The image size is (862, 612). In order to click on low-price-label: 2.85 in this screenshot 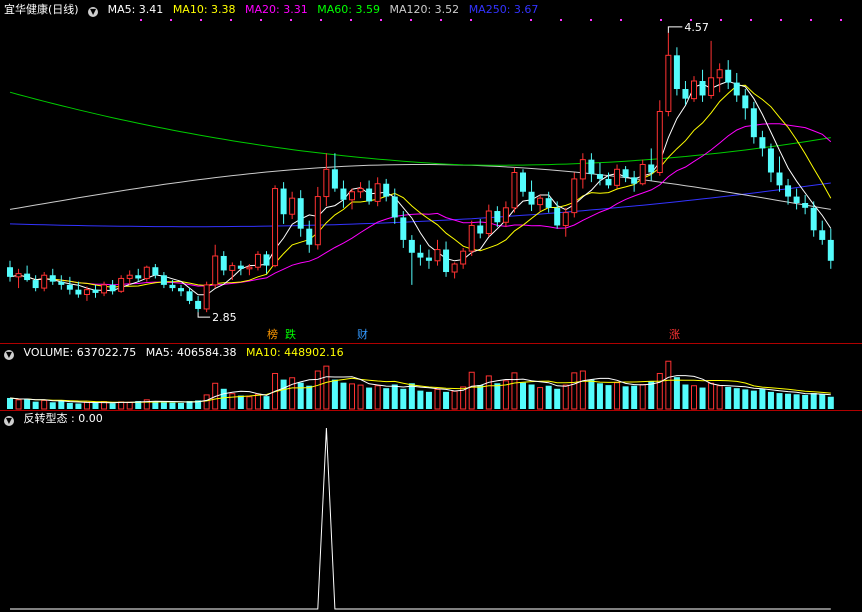, I will do `click(224, 317)`.